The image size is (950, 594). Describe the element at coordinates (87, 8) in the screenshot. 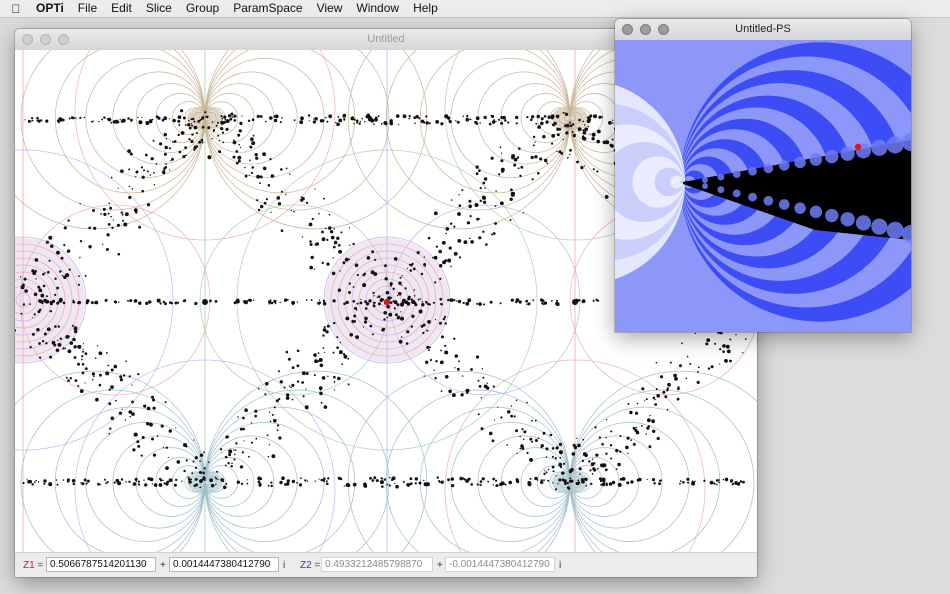

I see `menu-file: File` at that location.